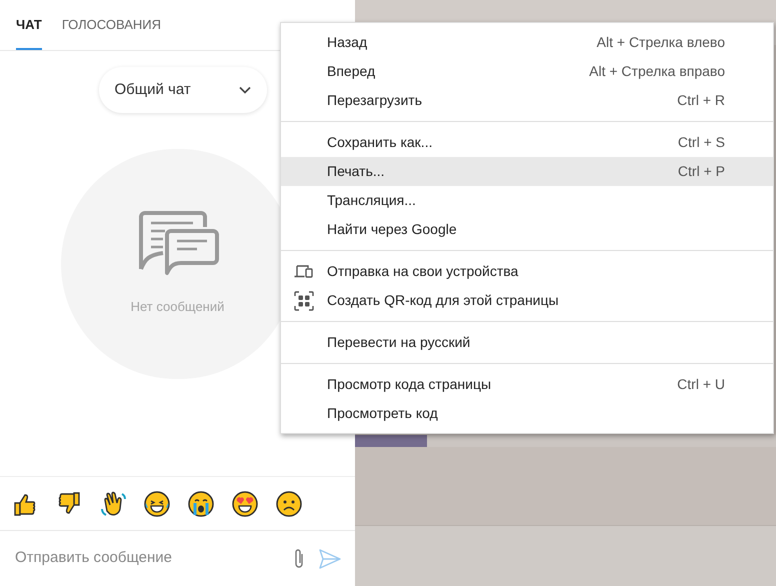 This screenshot has height=586, width=776. I want to click on menu-item-label: Просмотреть код, so click(383, 413).